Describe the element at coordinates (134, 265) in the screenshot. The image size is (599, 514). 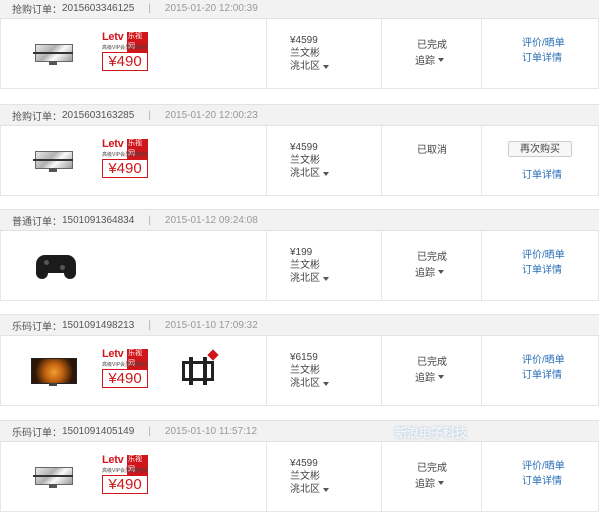
I see `order-items` at that location.